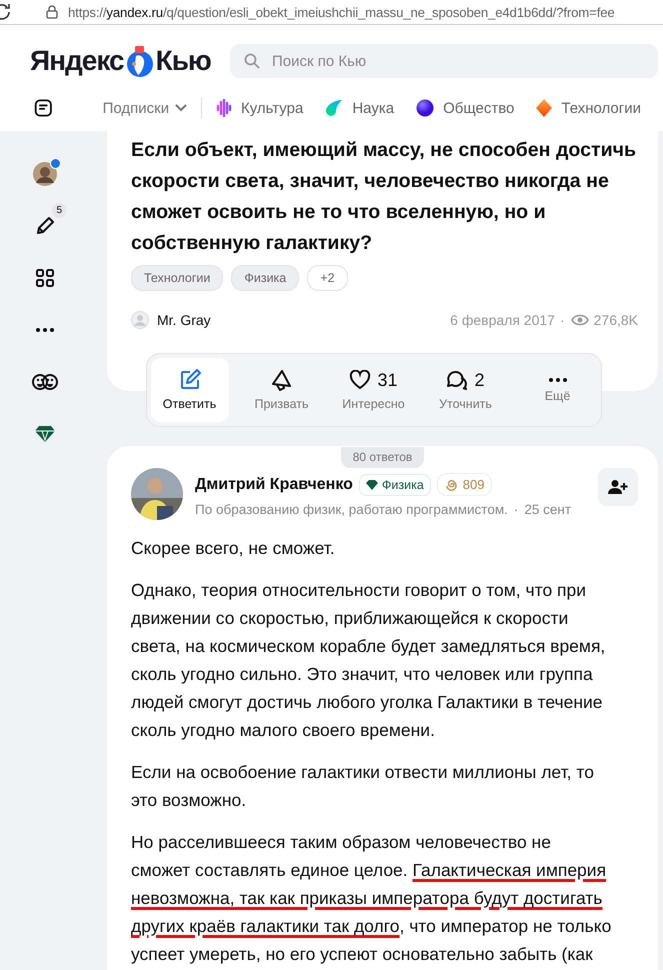 This screenshot has height=970, width=663. Describe the element at coordinates (145, 108) in the screenshot. I see `subscriptions-dropdown: Подписки` at that location.